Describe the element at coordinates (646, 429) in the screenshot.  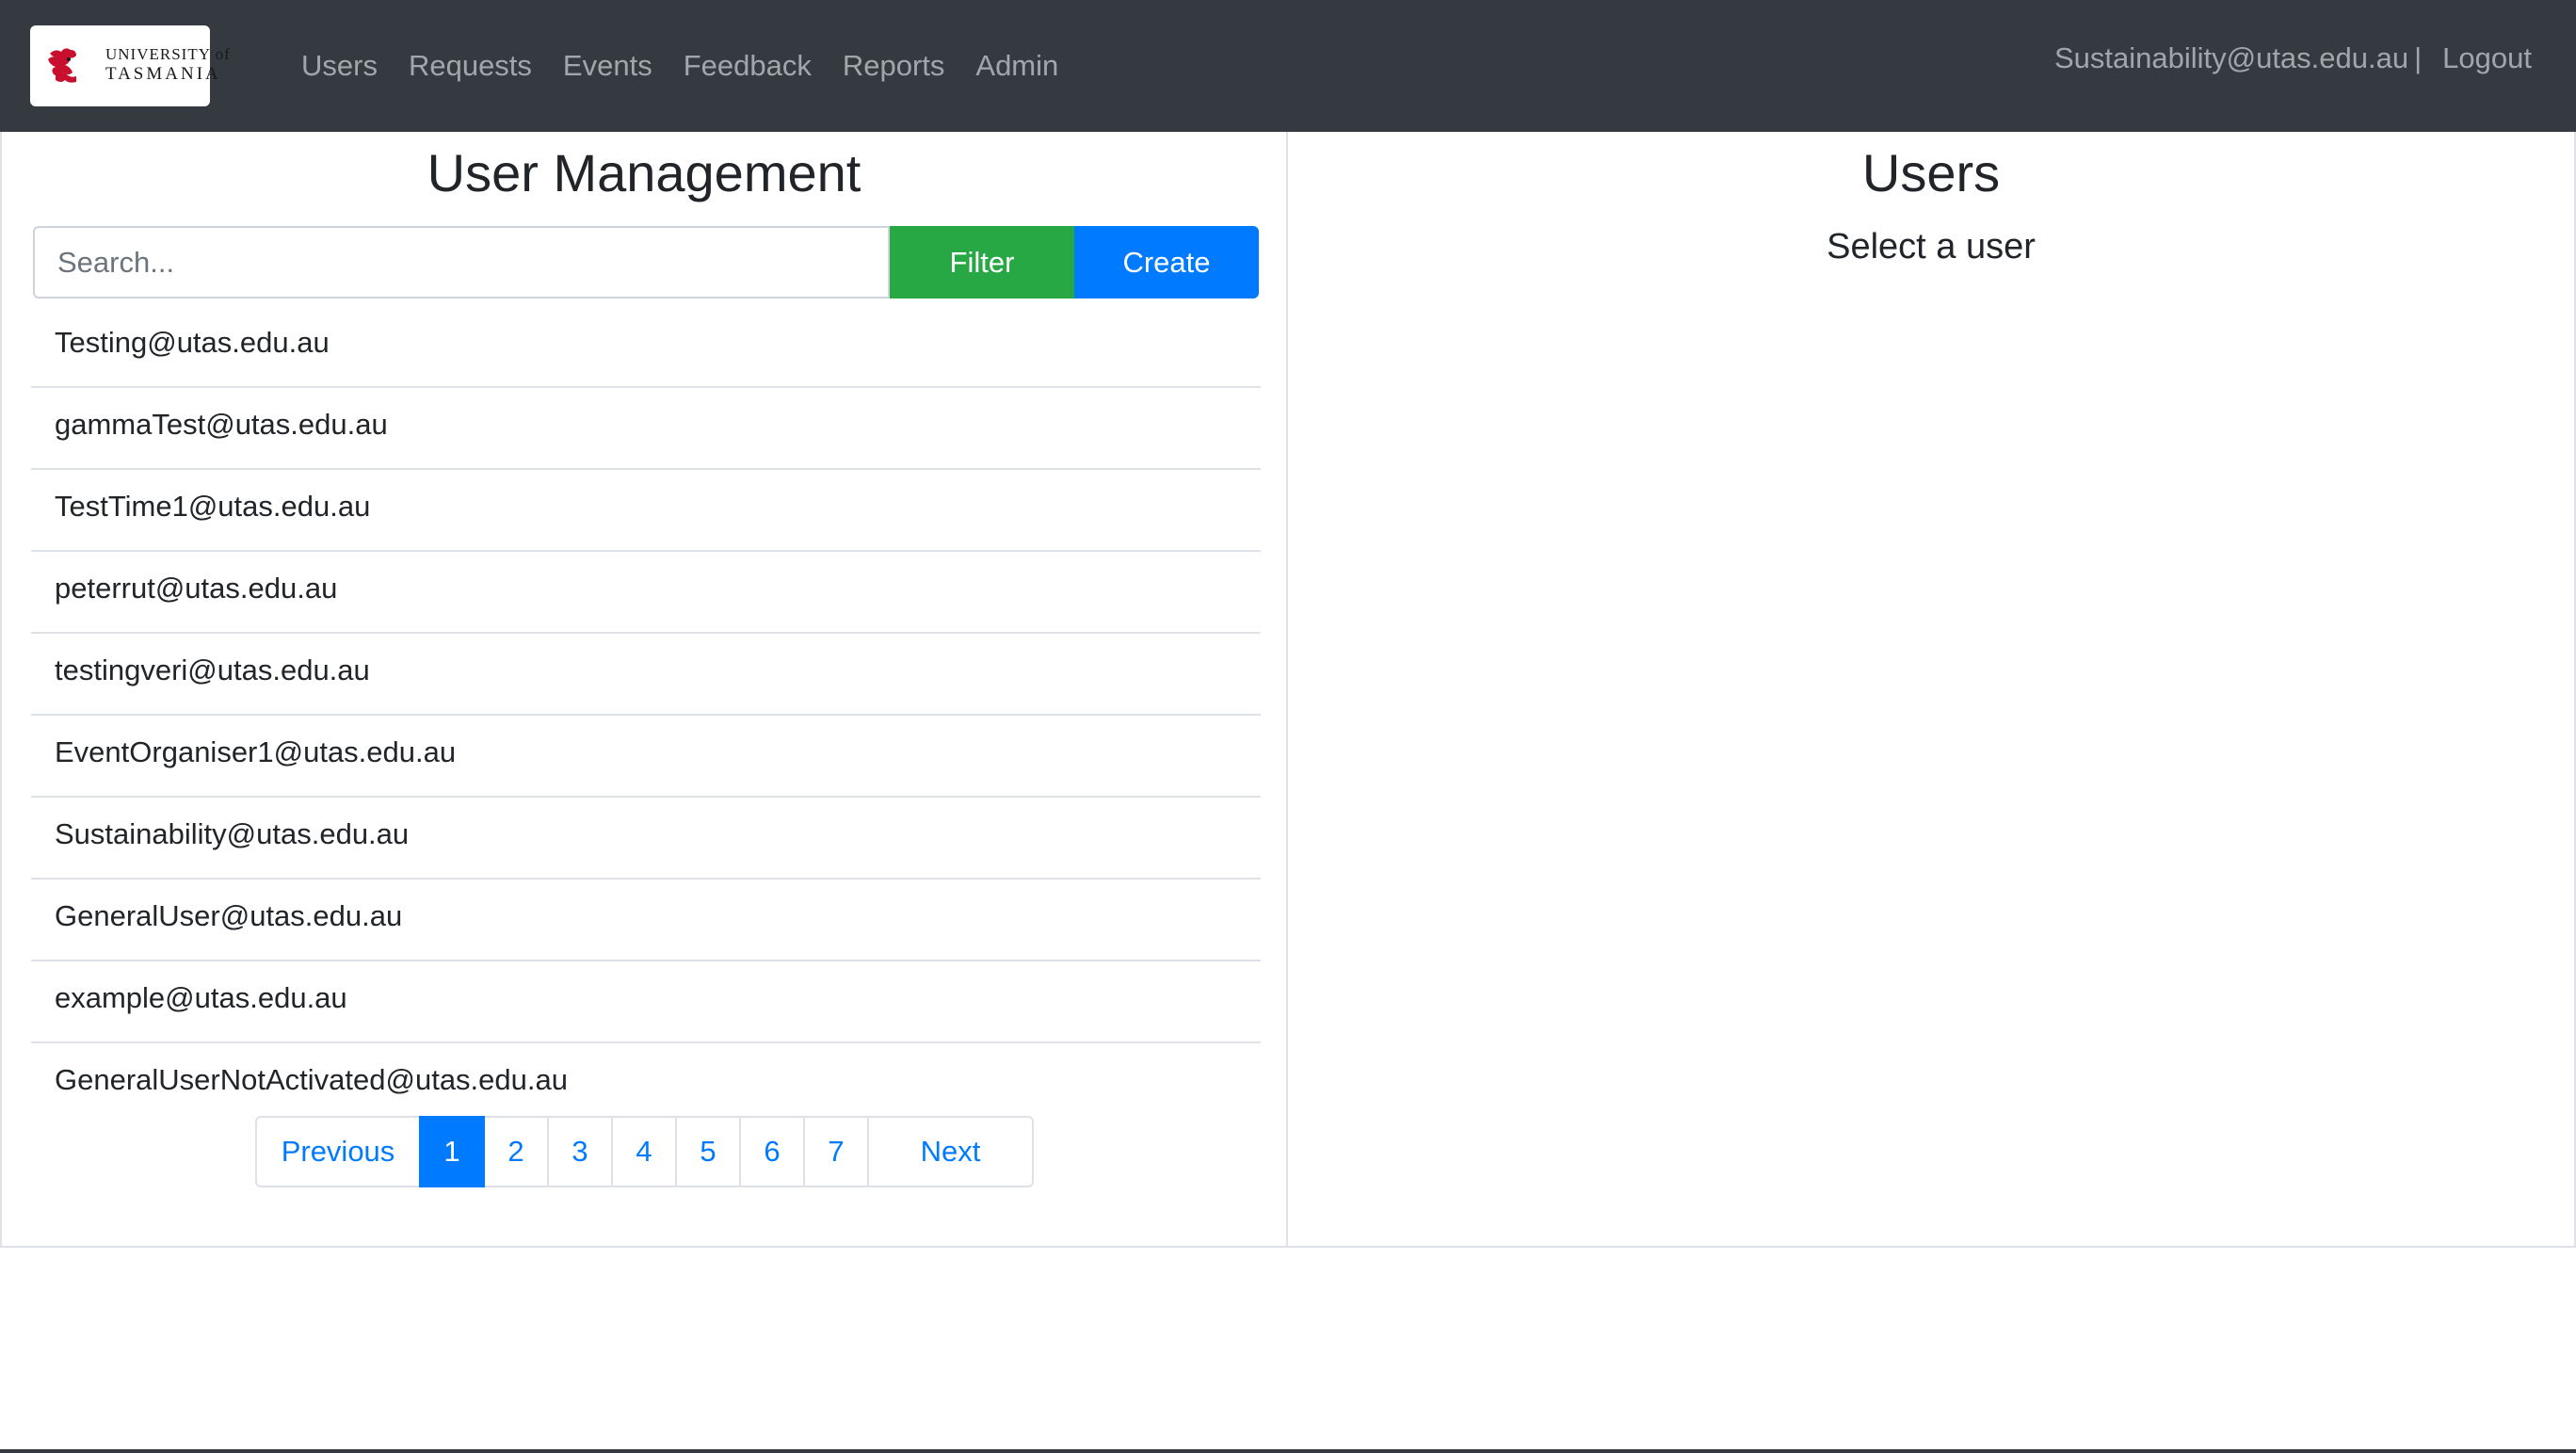
I see `list-item: gammaTest@utas.edu.au` at that location.